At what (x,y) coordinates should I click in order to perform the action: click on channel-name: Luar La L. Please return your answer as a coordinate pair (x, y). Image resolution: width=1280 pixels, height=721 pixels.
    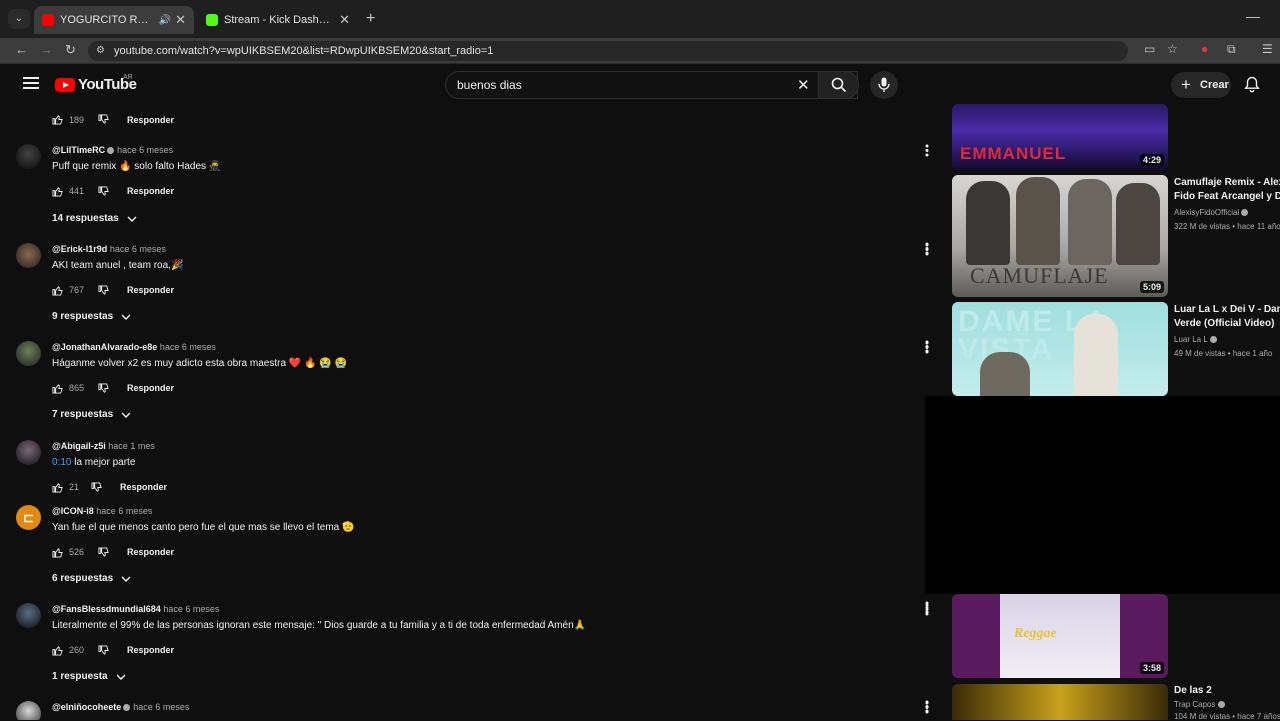
    Looking at the image, I should click on (1191, 339).